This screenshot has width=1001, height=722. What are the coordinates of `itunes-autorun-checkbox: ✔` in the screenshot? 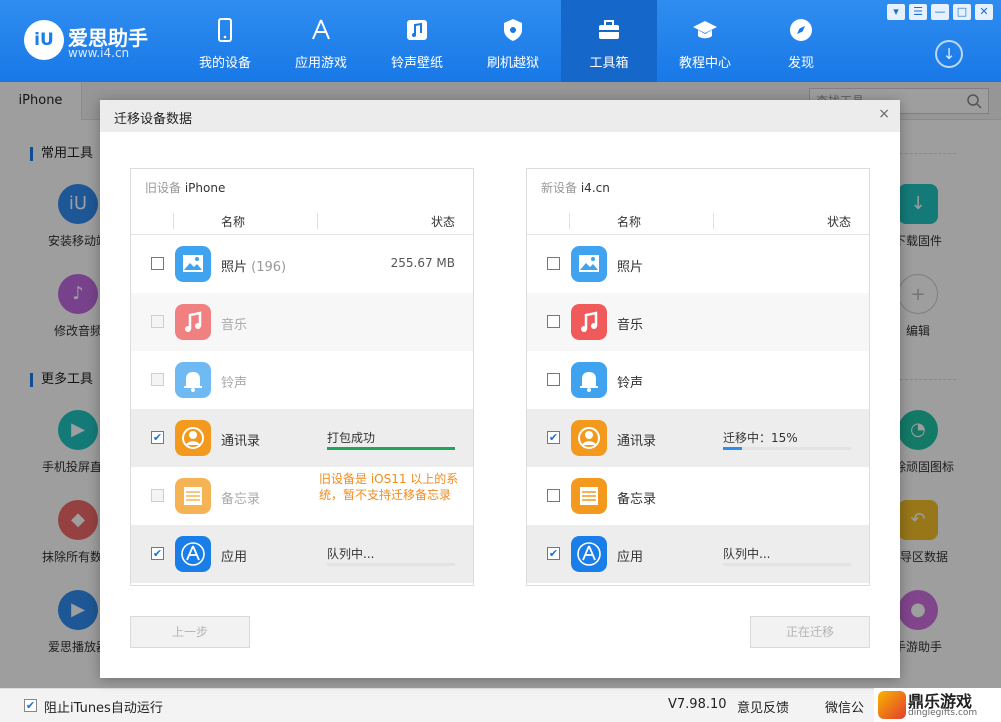 It's located at (30, 705).